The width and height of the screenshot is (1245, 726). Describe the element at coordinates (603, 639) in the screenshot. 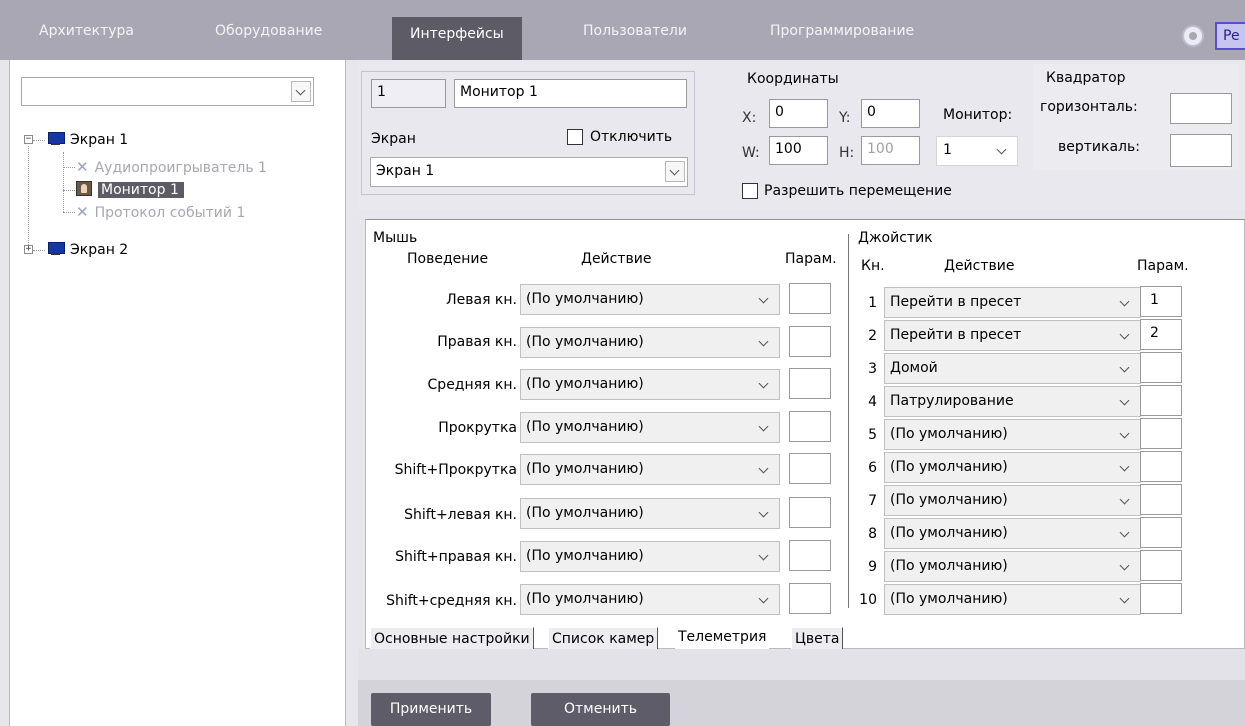

I see `tab-camera-list: Список камер` at that location.